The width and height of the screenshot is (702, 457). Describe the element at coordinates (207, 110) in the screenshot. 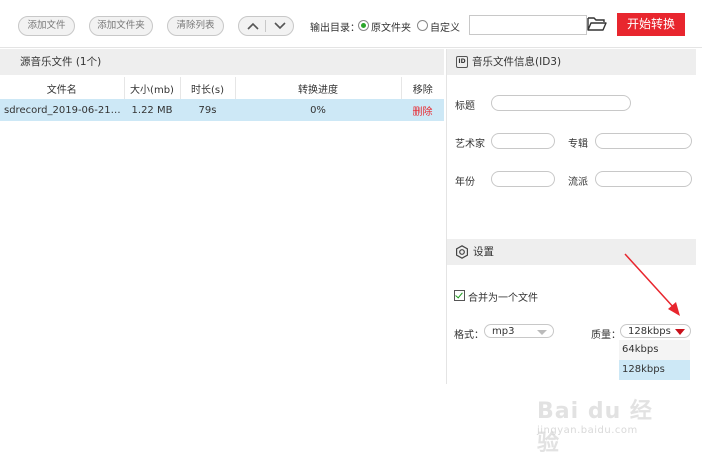

I see `file-duration-cell: 79s` at that location.